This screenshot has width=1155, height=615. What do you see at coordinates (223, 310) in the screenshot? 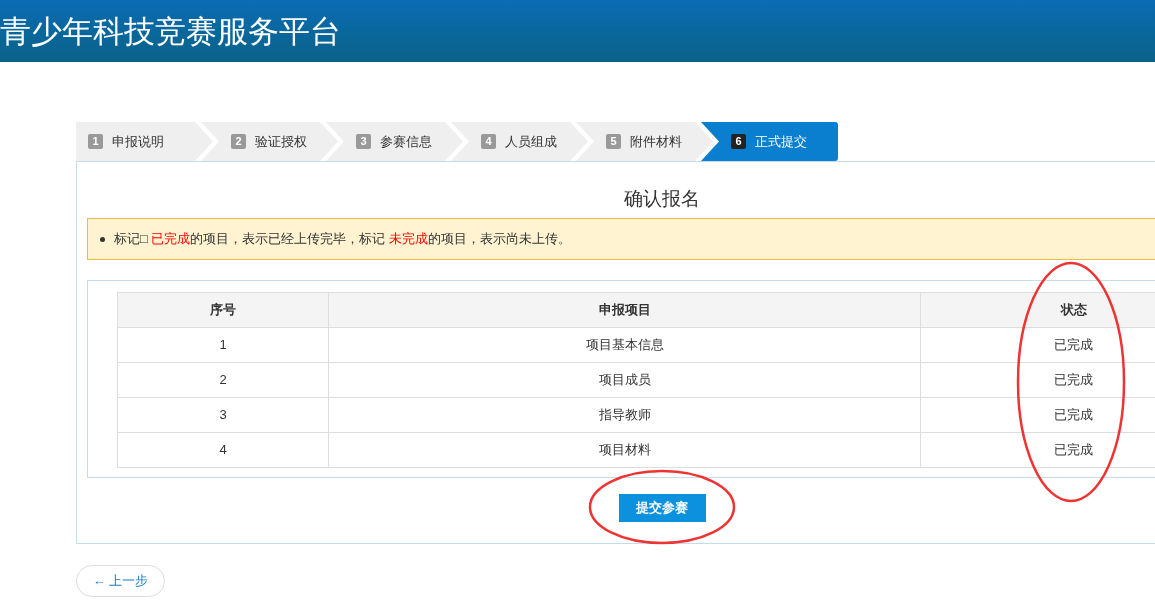
I see `column-header: 序号` at bounding box center [223, 310].